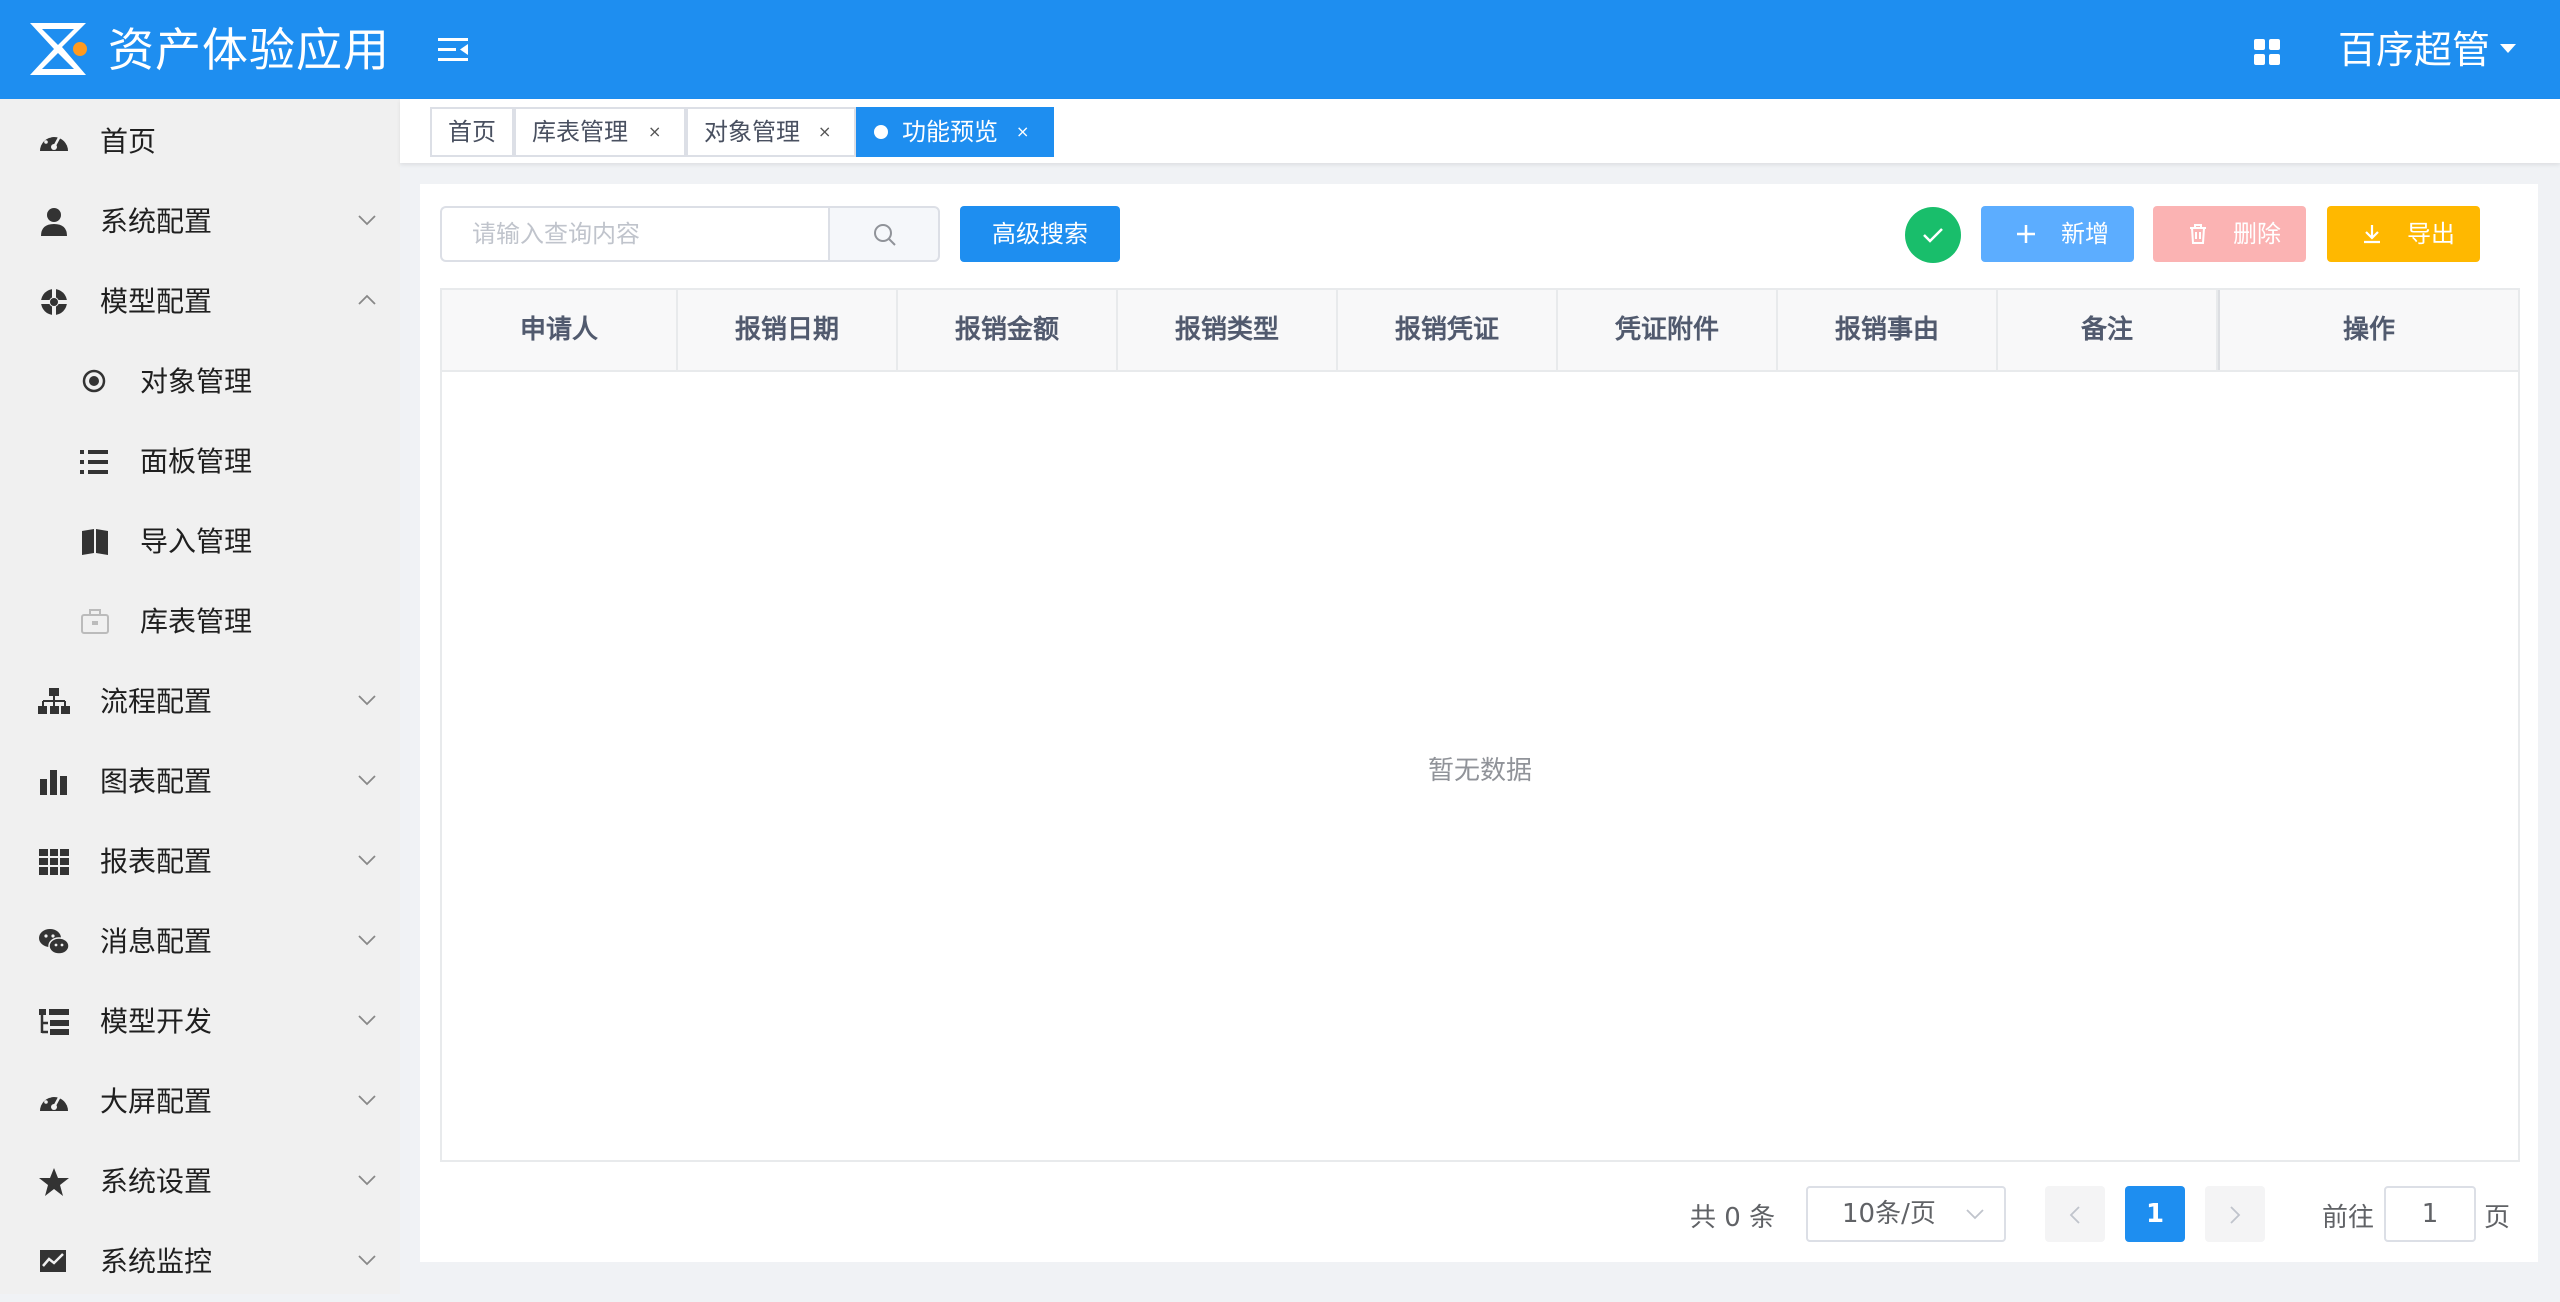 The image size is (2560, 1302). What do you see at coordinates (156, 941) in the screenshot?
I see `sidebar-item-label: 消息配置` at bounding box center [156, 941].